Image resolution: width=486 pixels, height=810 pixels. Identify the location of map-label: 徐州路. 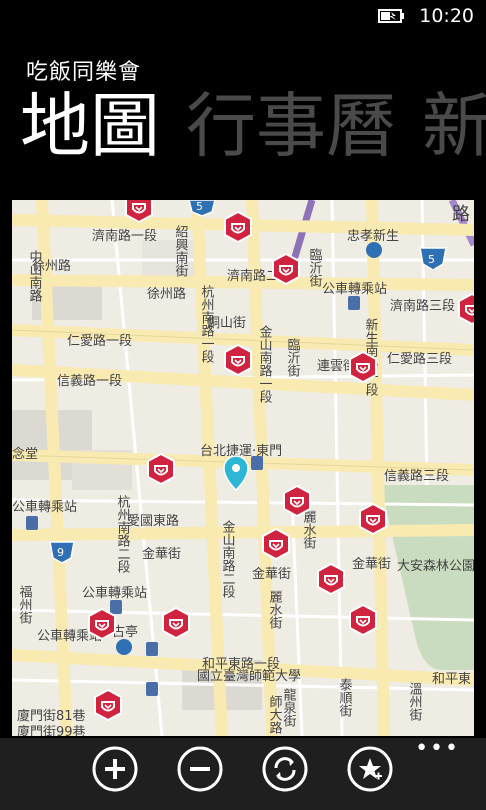
(166, 294).